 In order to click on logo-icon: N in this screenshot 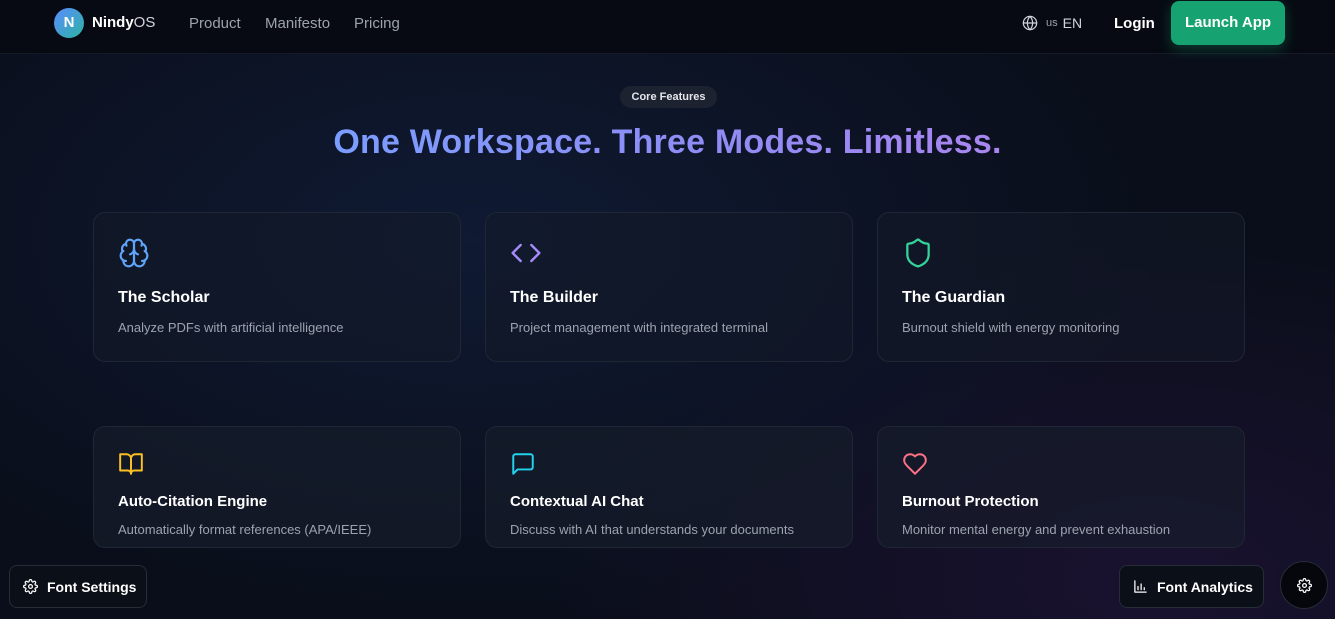, I will do `click(69, 23)`.